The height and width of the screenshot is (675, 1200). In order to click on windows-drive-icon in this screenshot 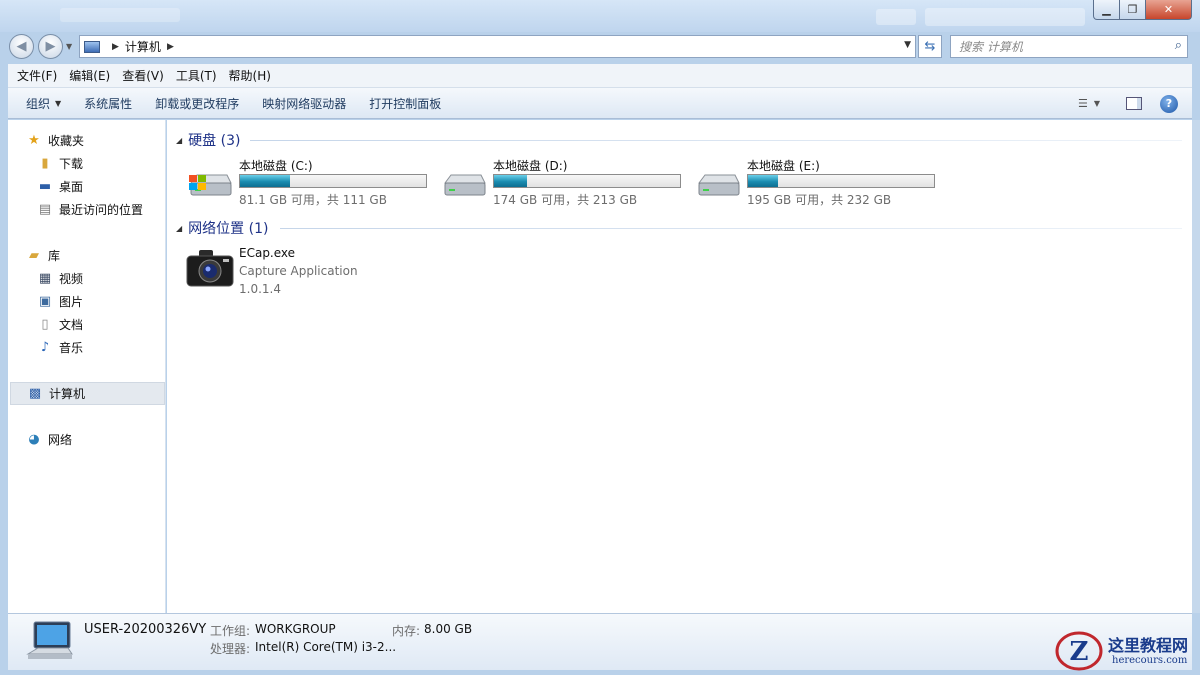, I will do `click(210, 185)`.